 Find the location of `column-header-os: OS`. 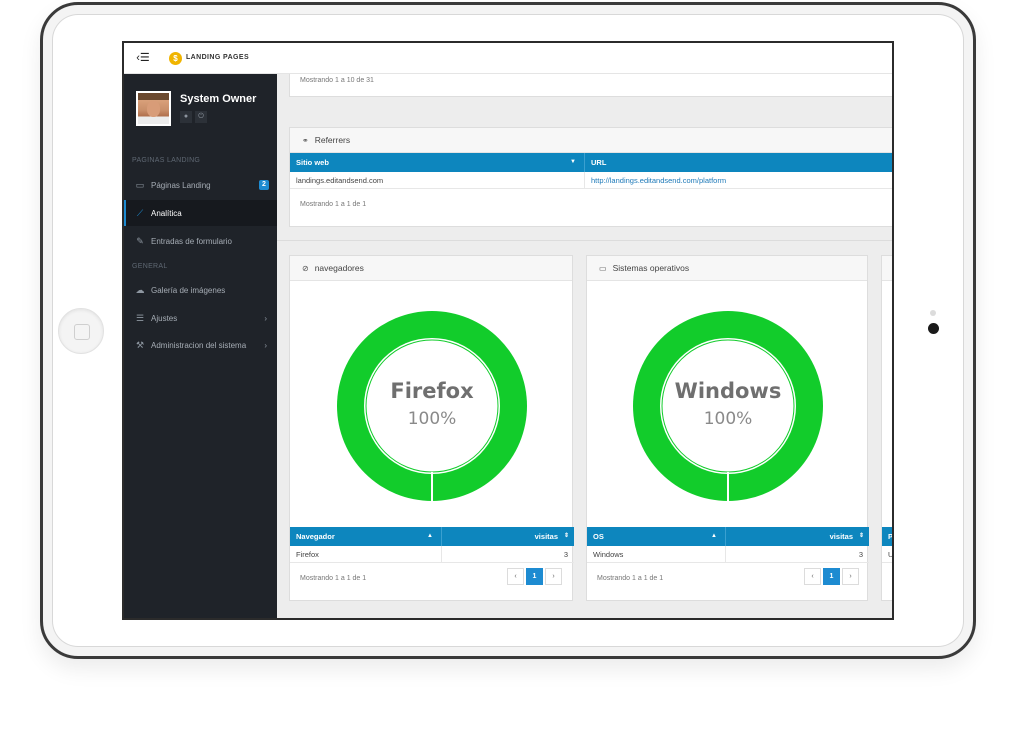

column-header-os: OS is located at coordinates (656, 536).